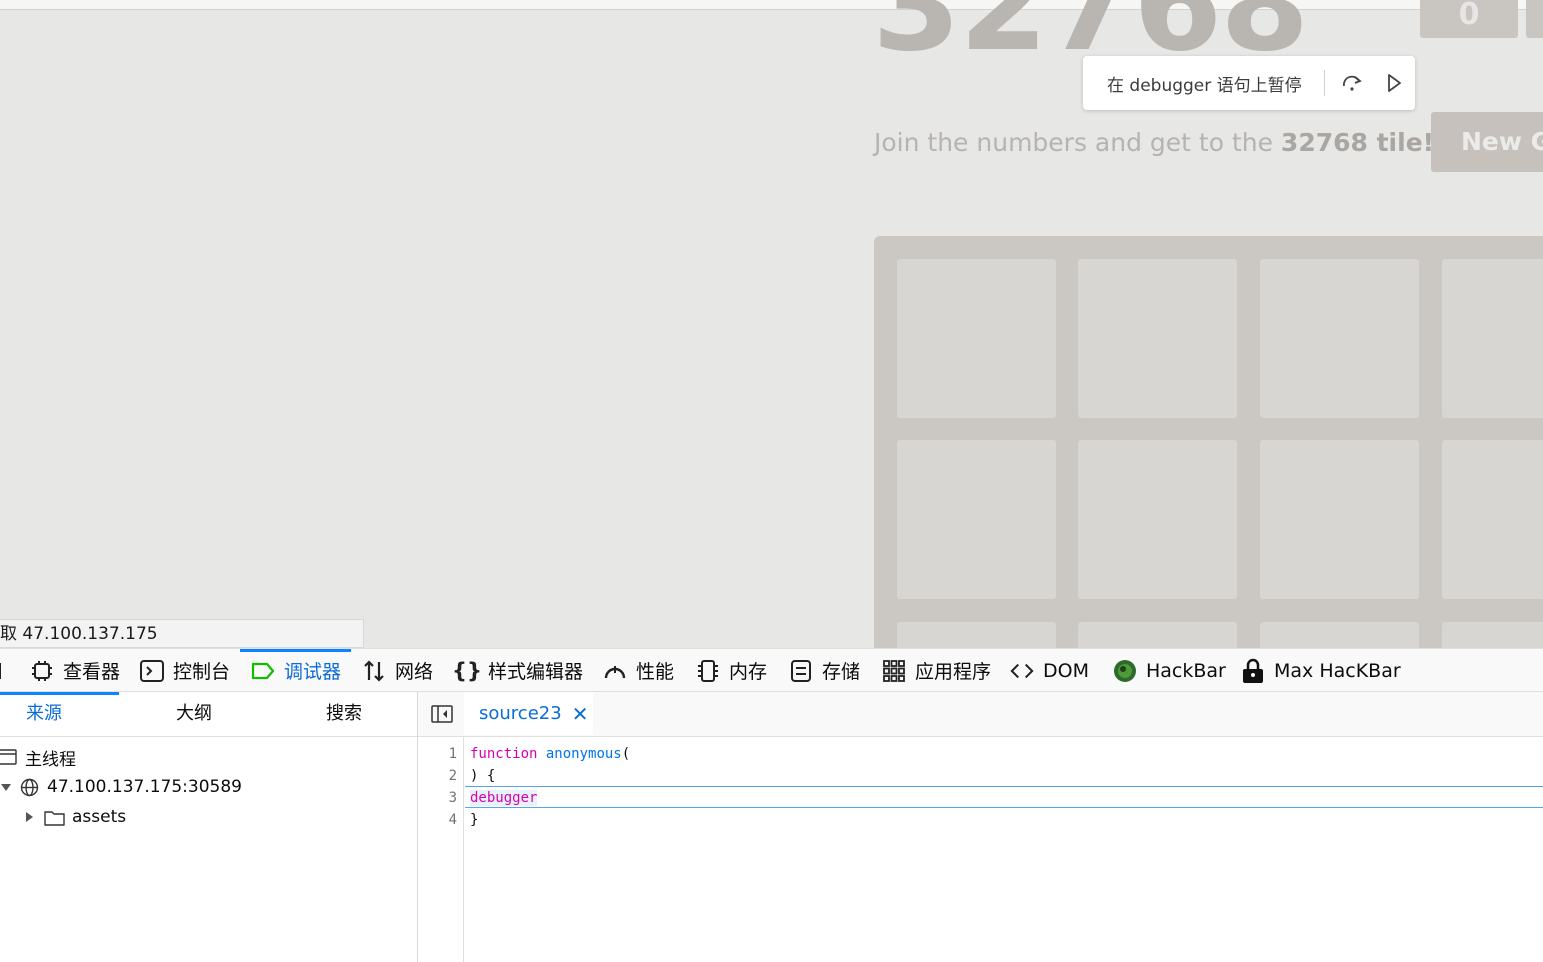  I want to click on new-game-button: New Ga, so click(1487, 142).